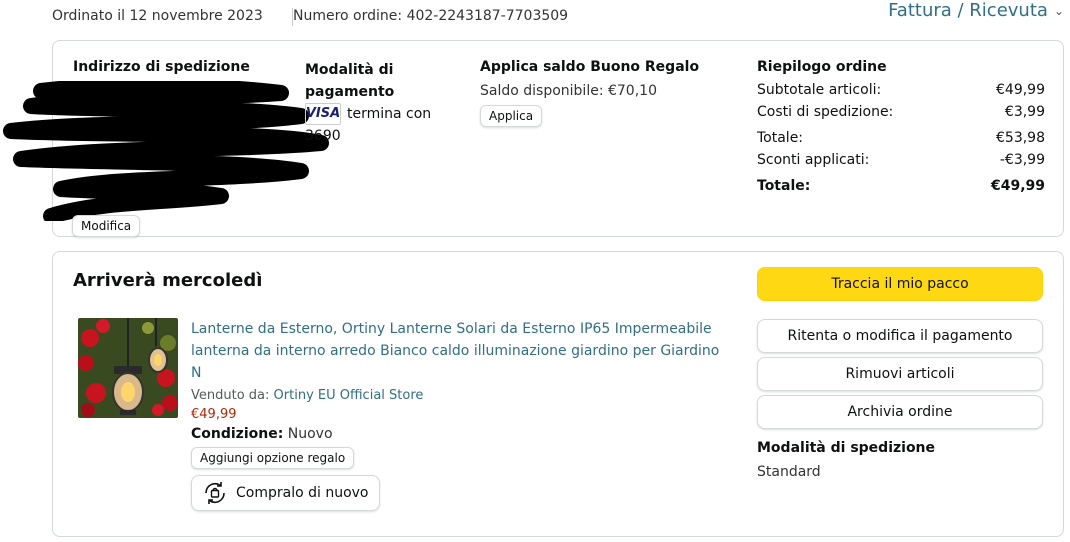 Image resolution: width=1070 pixels, height=542 pixels. I want to click on summary-label: Costi di spedizione:, so click(825, 112).